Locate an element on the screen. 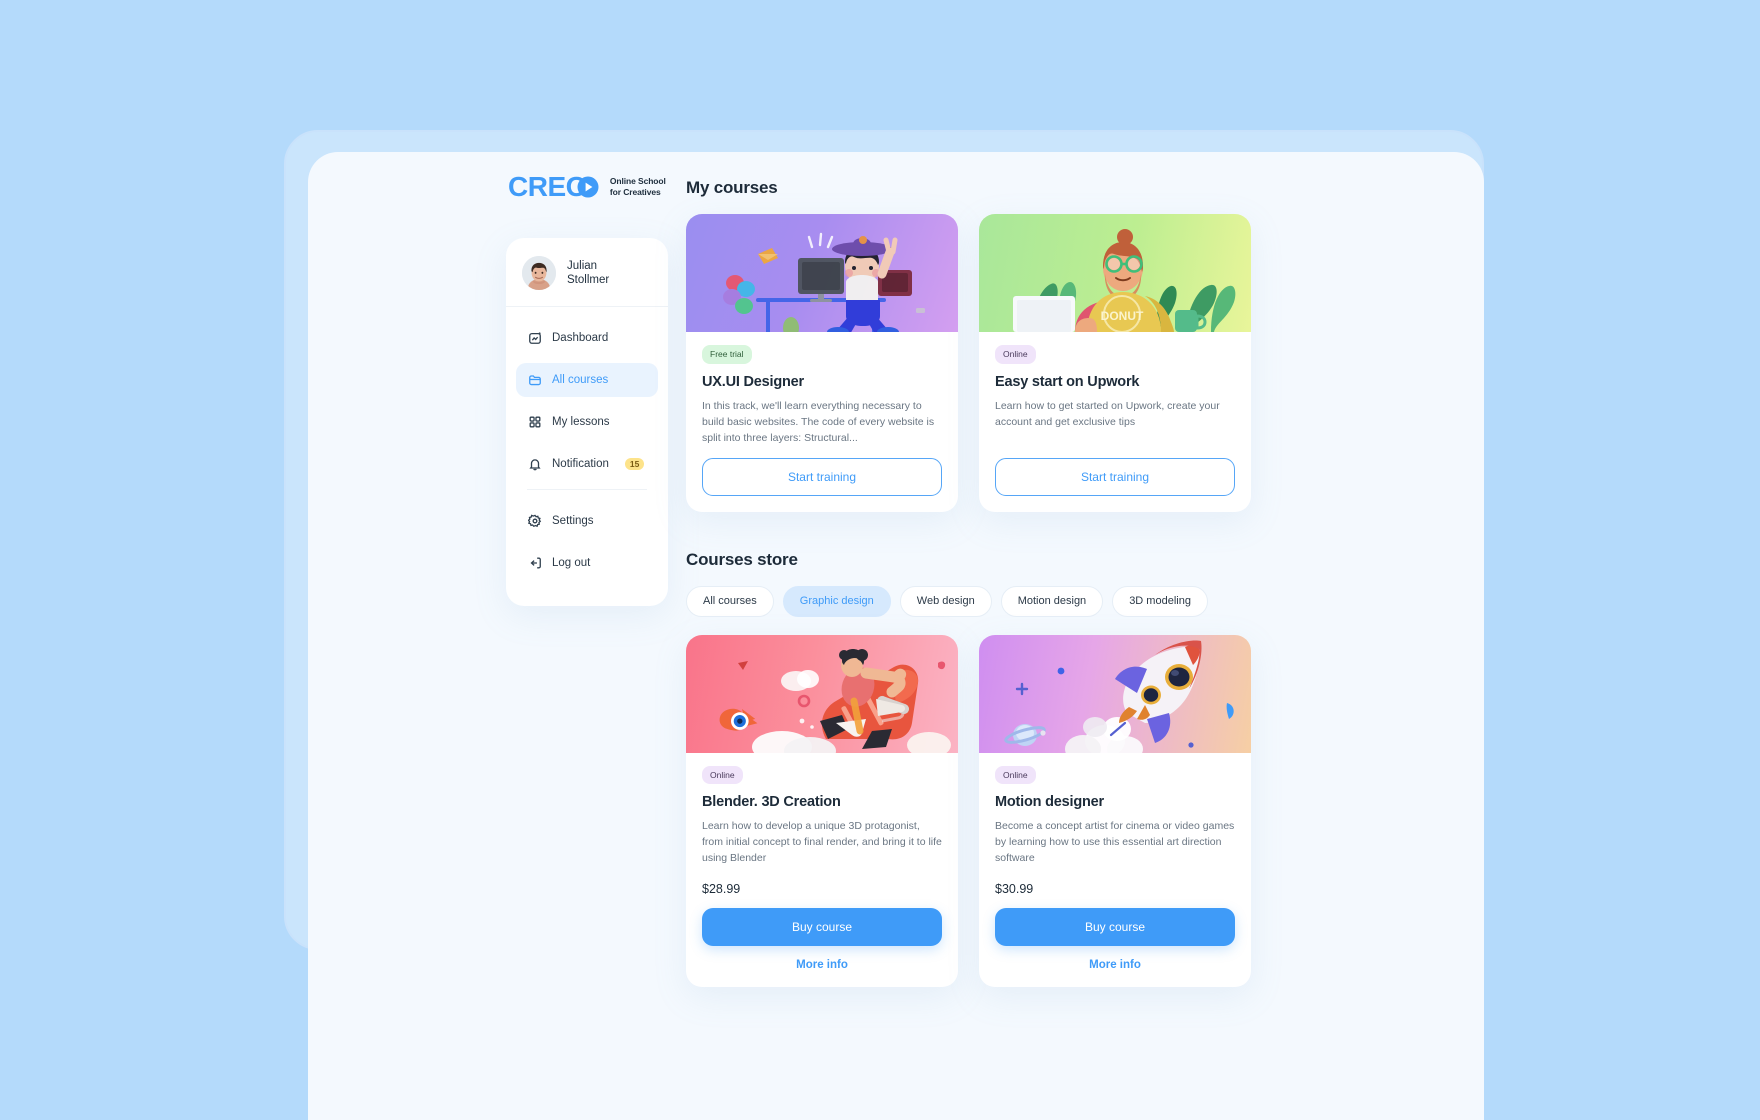 The image size is (1760, 1120). grid-icon is located at coordinates (534, 422).